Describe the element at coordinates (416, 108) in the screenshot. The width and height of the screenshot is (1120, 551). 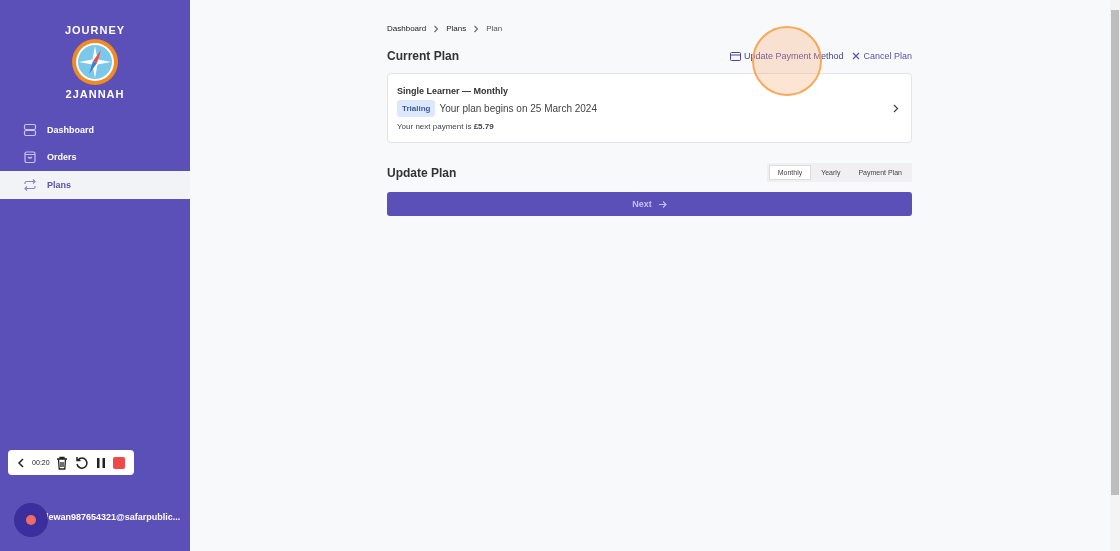
I see `status-badge: Trialing` at that location.